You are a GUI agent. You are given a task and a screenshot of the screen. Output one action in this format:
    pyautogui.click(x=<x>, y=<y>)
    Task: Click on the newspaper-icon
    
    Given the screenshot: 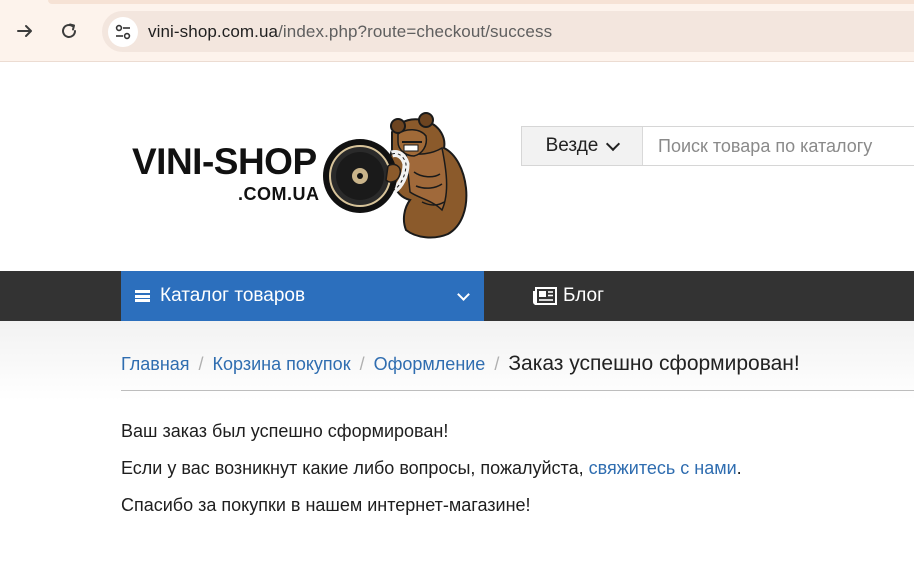 What is the action you would take?
    pyautogui.click(x=545, y=296)
    